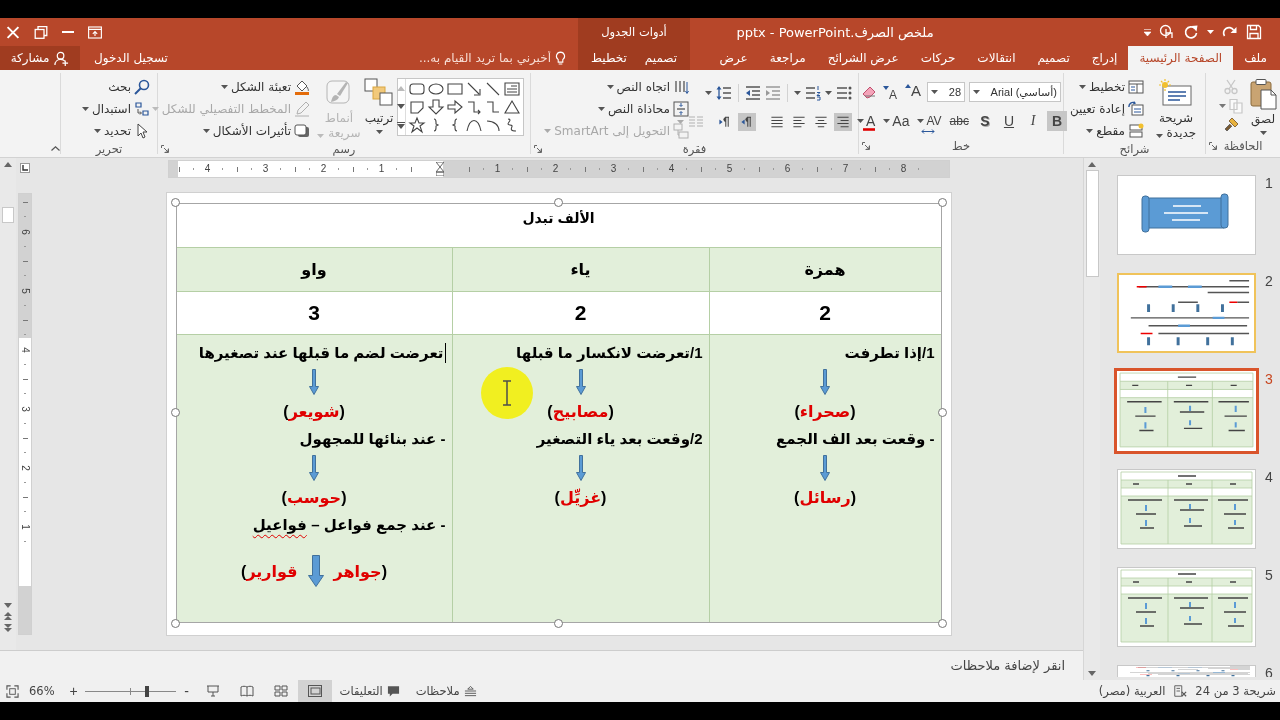  I want to click on gallery-down-icon, so click(401, 106).